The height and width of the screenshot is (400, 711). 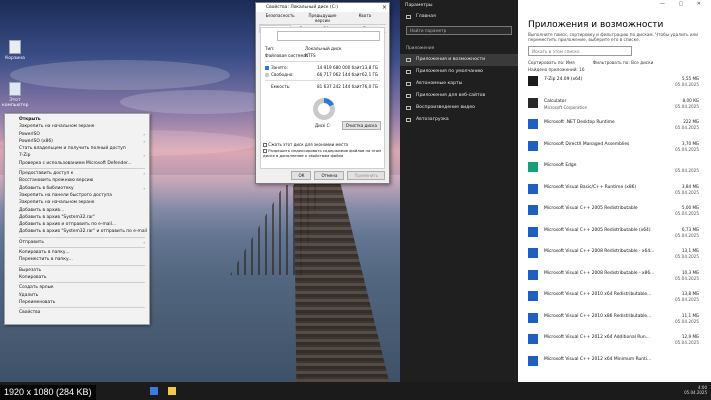 I want to click on context-menu-item: Создать ярлык, so click(x=77, y=287).